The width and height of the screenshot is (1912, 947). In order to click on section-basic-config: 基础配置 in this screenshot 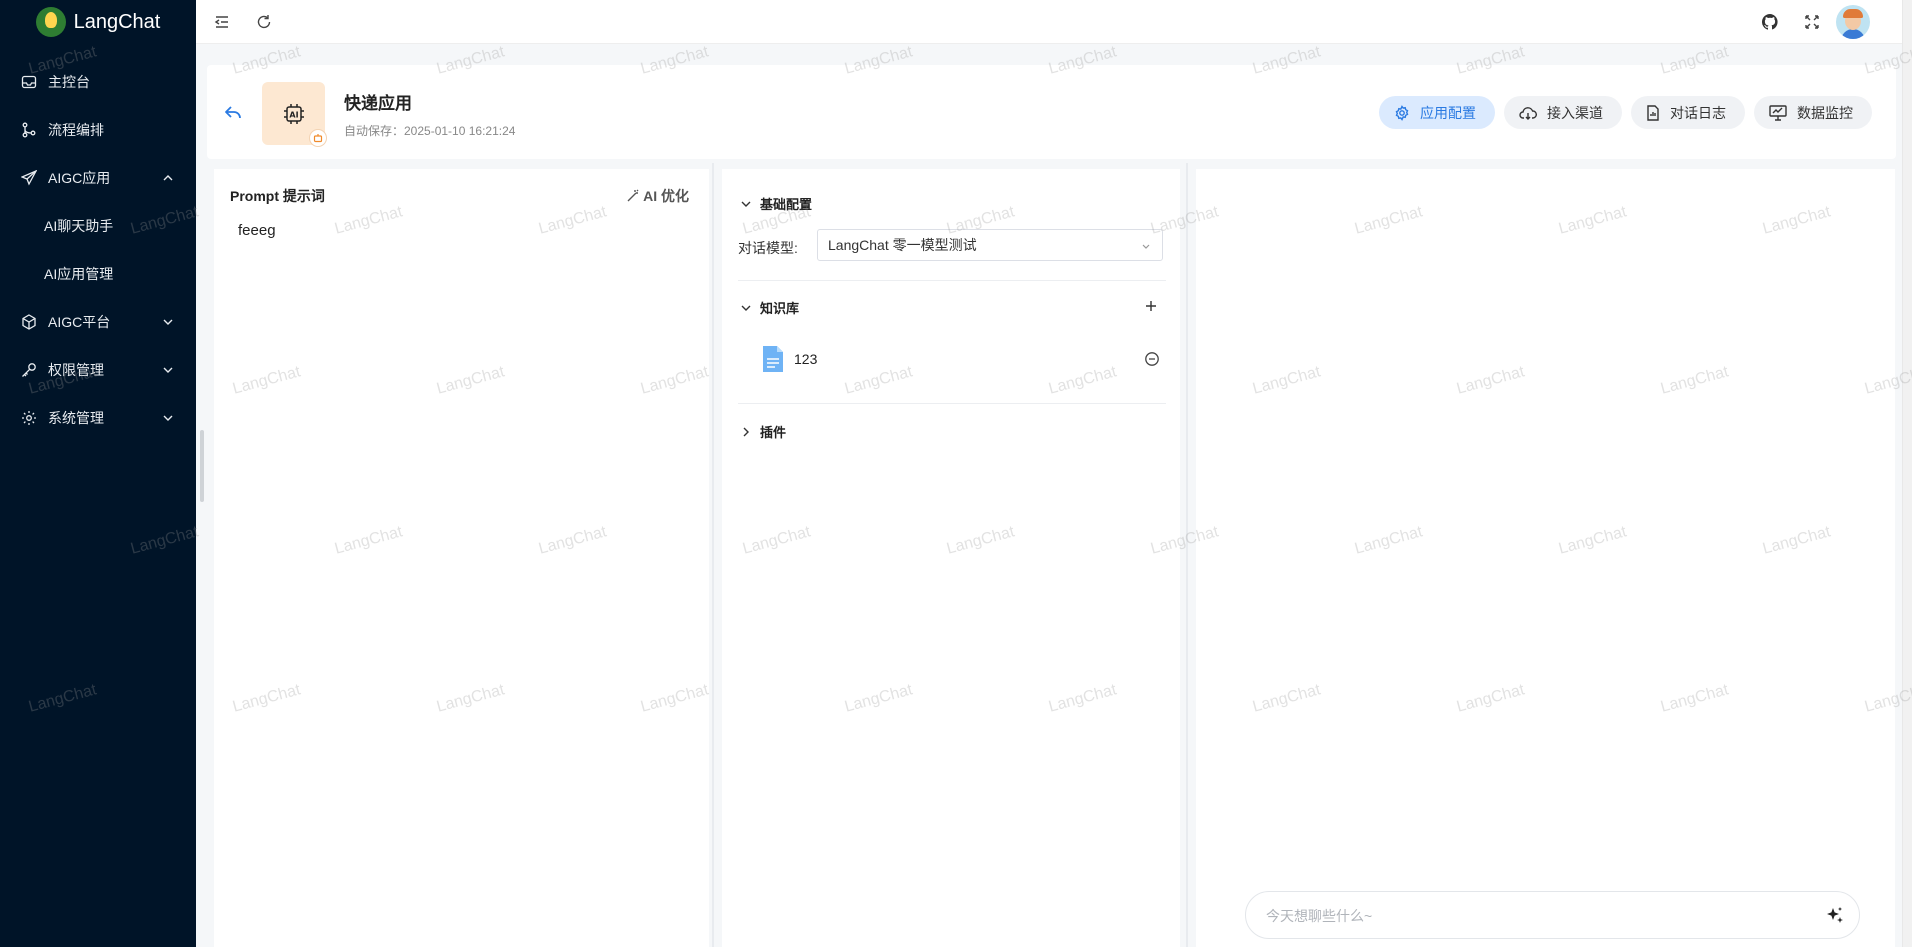, I will do `click(776, 203)`.